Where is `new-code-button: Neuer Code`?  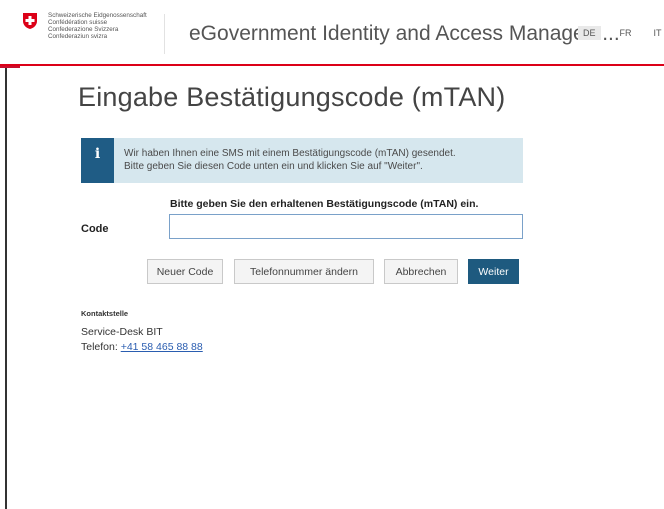 new-code-button: Neuer Code is located at coordinates (185, 271).